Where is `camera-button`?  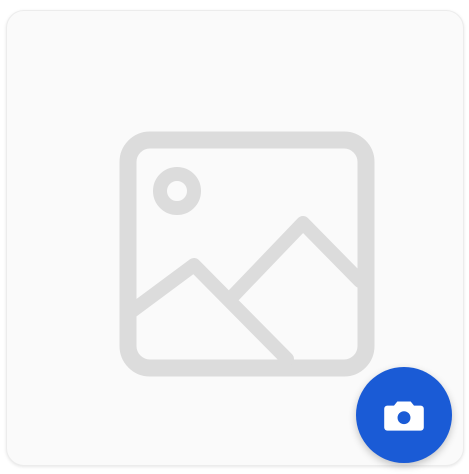
camera-button is located at coordinates (404, 415).